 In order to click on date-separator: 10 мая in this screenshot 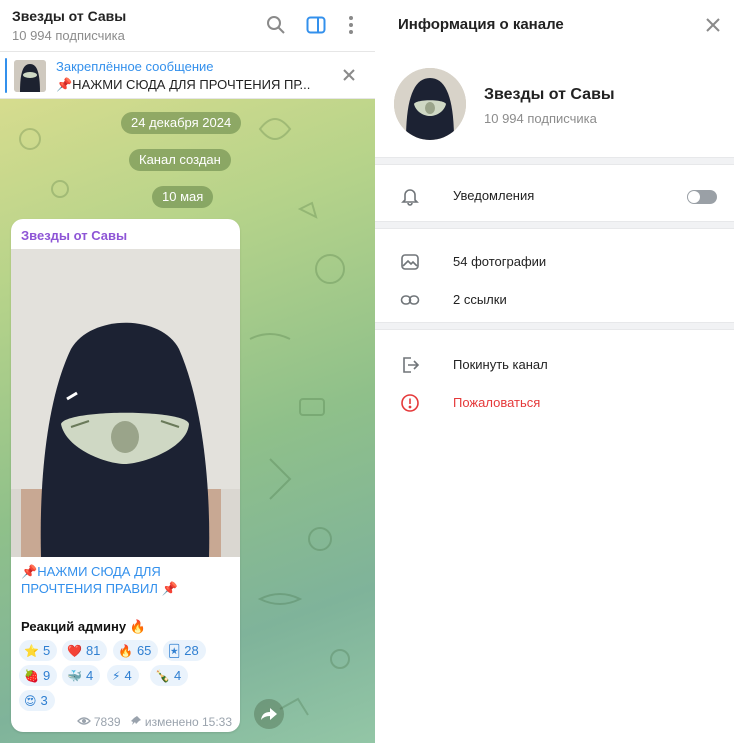, I will do `click(183, 197)`.